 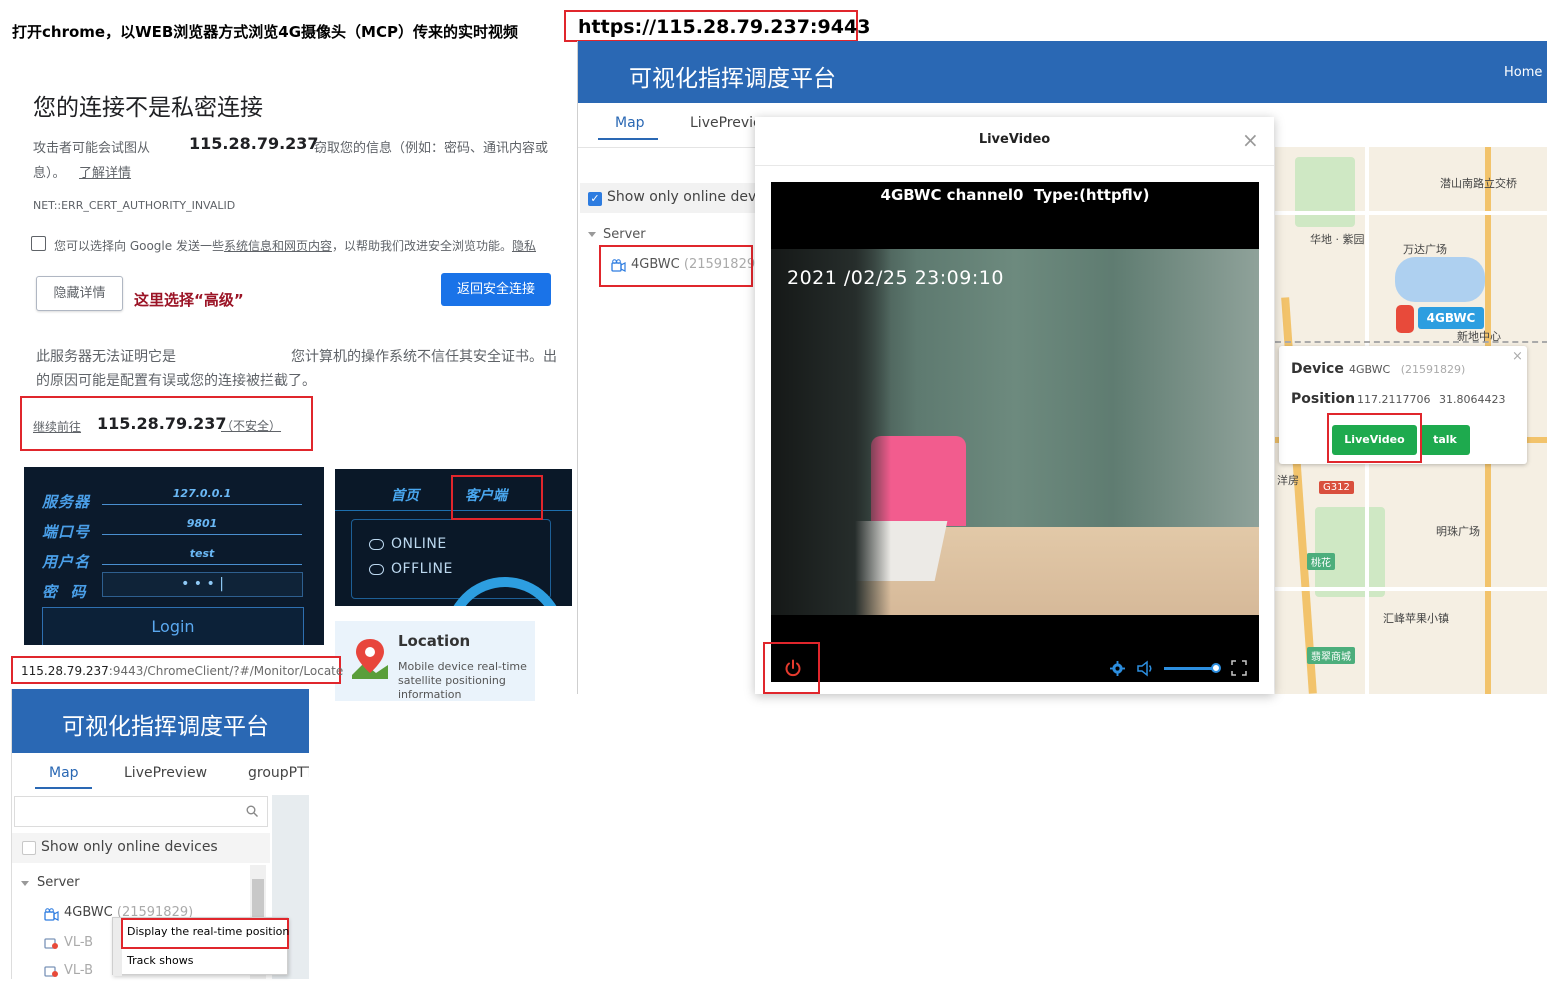 What do you see at coordinates (173, 626) in the screenshot?
I see `login-button: Login` at bounding box center [173, 626].